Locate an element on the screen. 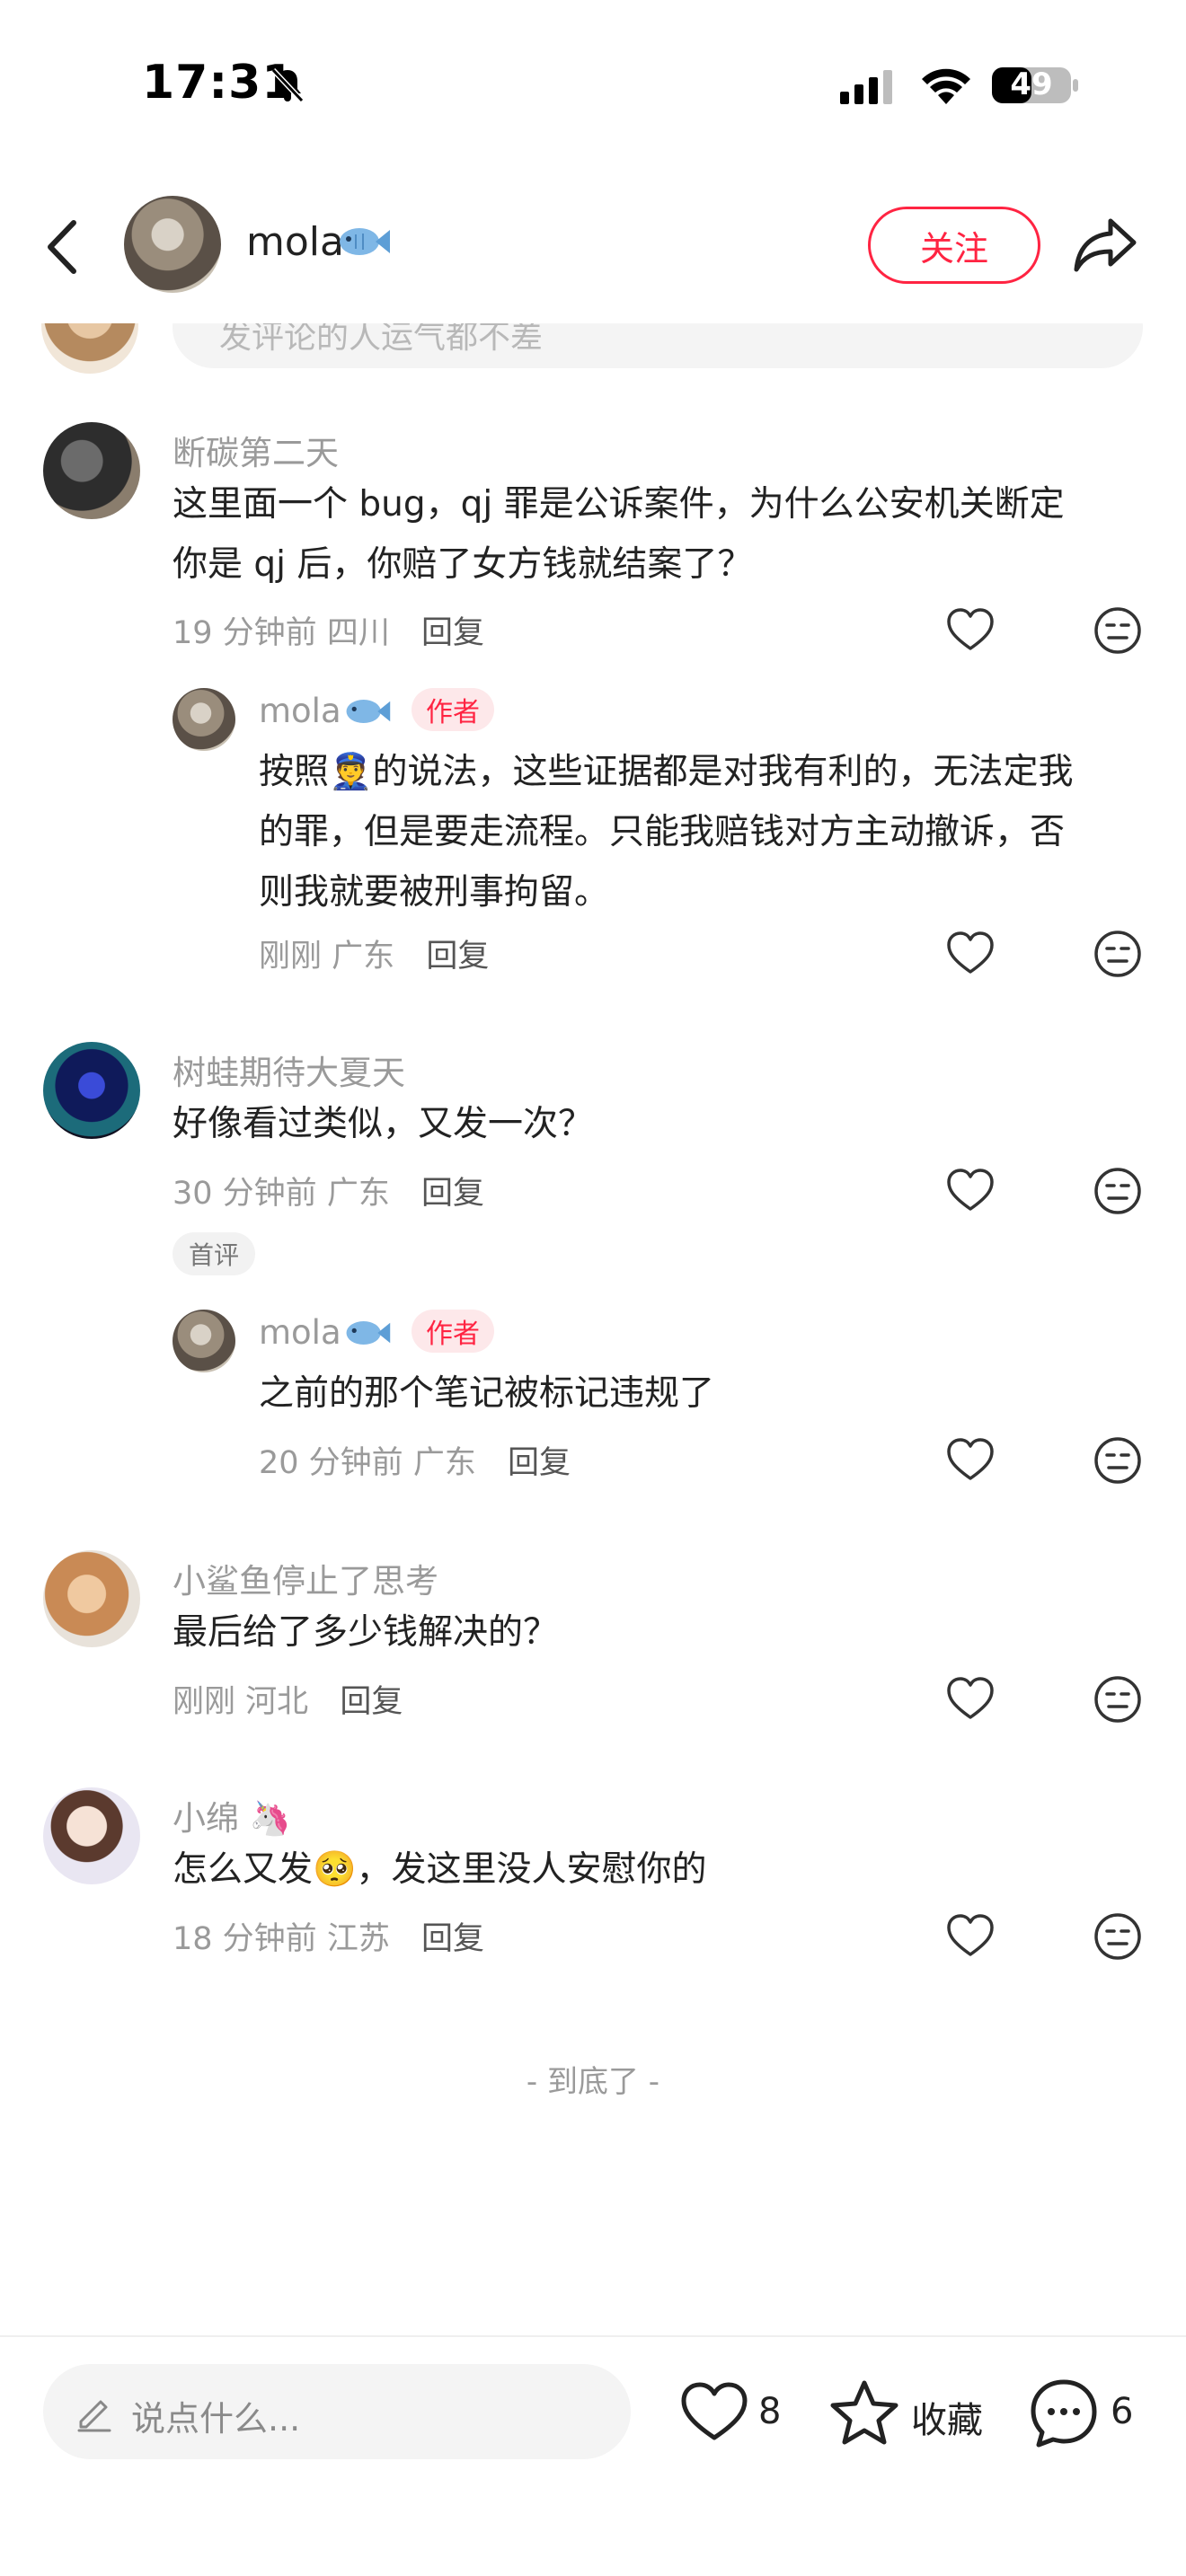  comment-text: 好像看过类似，又发一次？ is located at coordinates (653, 1124).